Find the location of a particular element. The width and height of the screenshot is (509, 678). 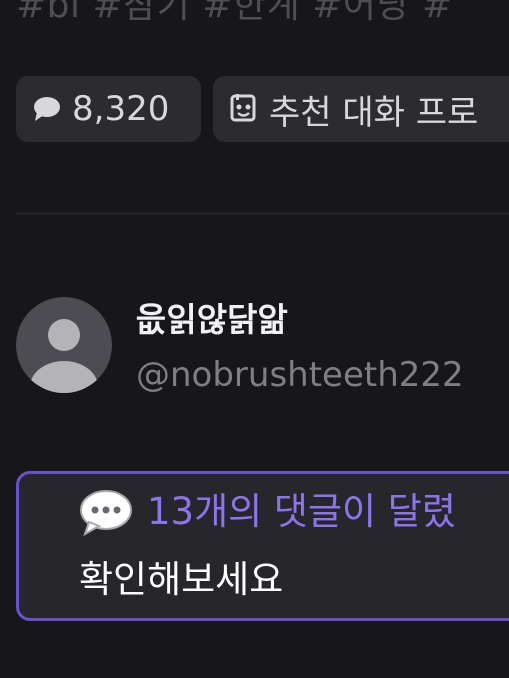

speech-bubble-icon is located at coordinates (106, 512).